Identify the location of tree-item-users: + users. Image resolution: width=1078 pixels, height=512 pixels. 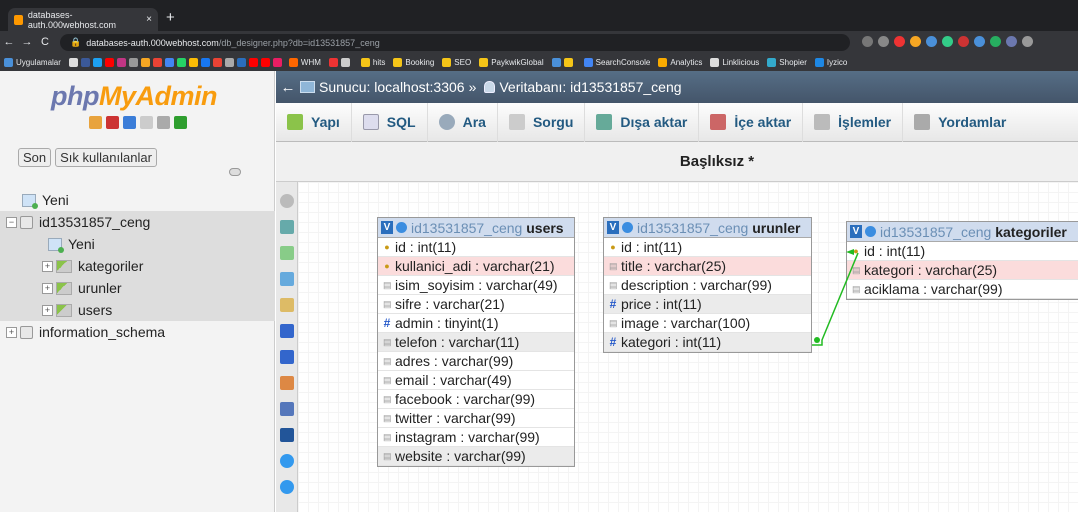
(137, 310).